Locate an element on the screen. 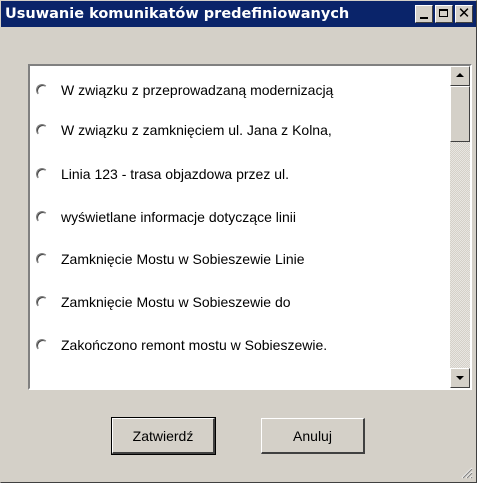 The height and width of the screenshot is (483, 477). minimize-icon is located at coordinates (424, 18).